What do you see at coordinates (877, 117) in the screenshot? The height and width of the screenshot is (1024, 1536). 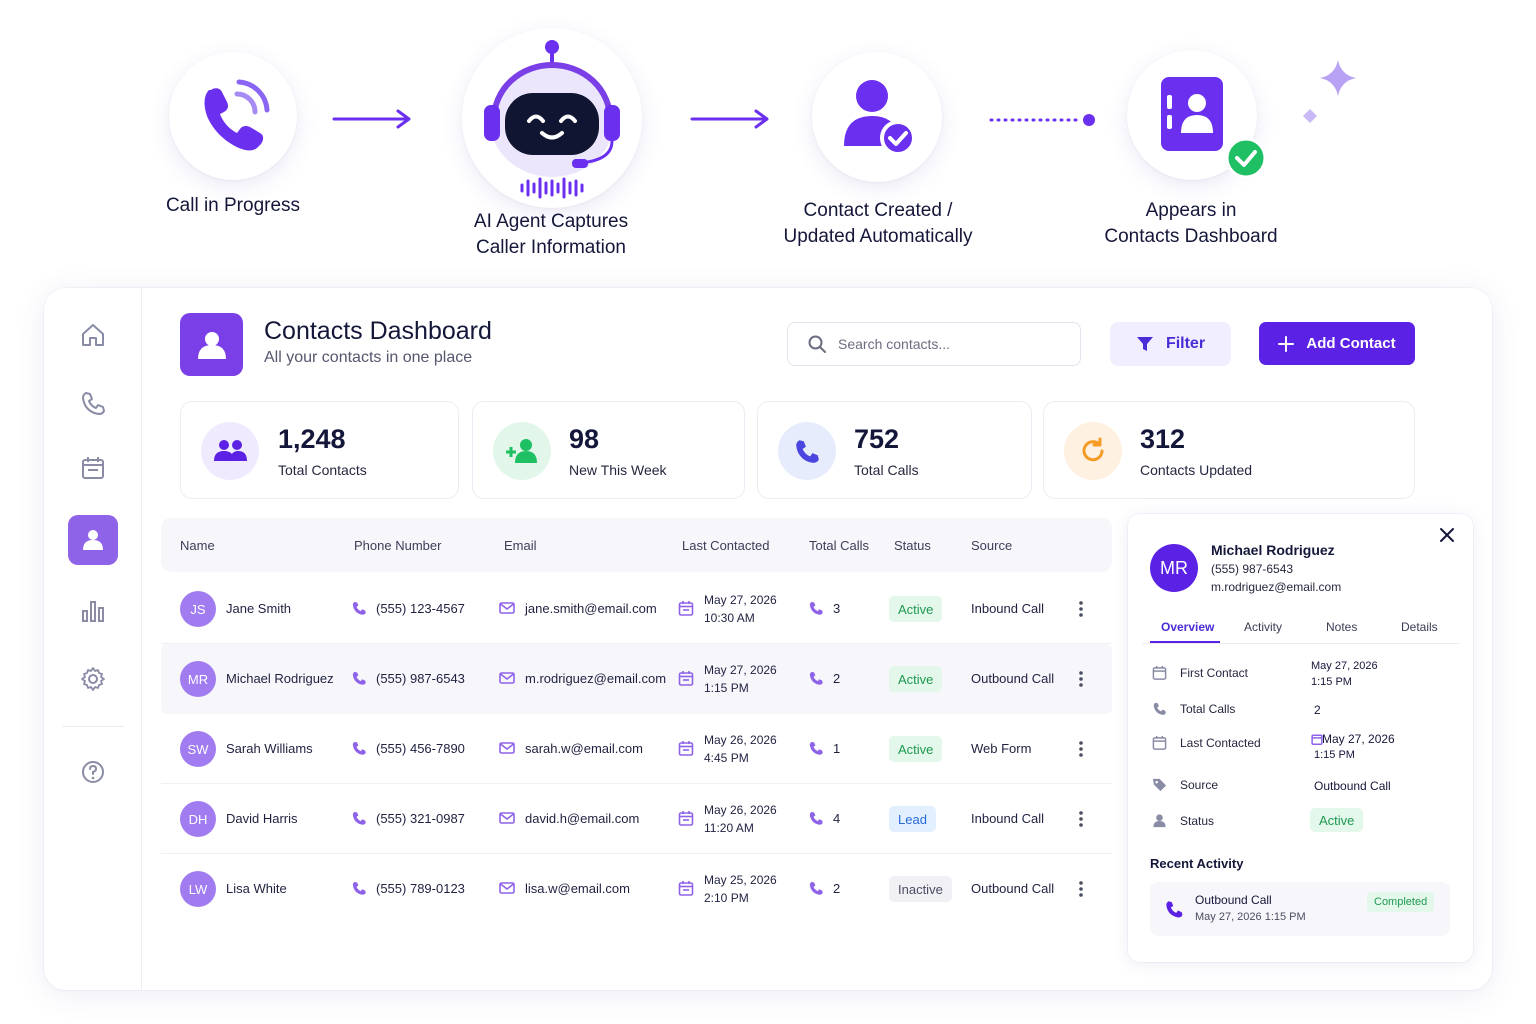 I see `contact-created-step` at bounding box center [877, 117].